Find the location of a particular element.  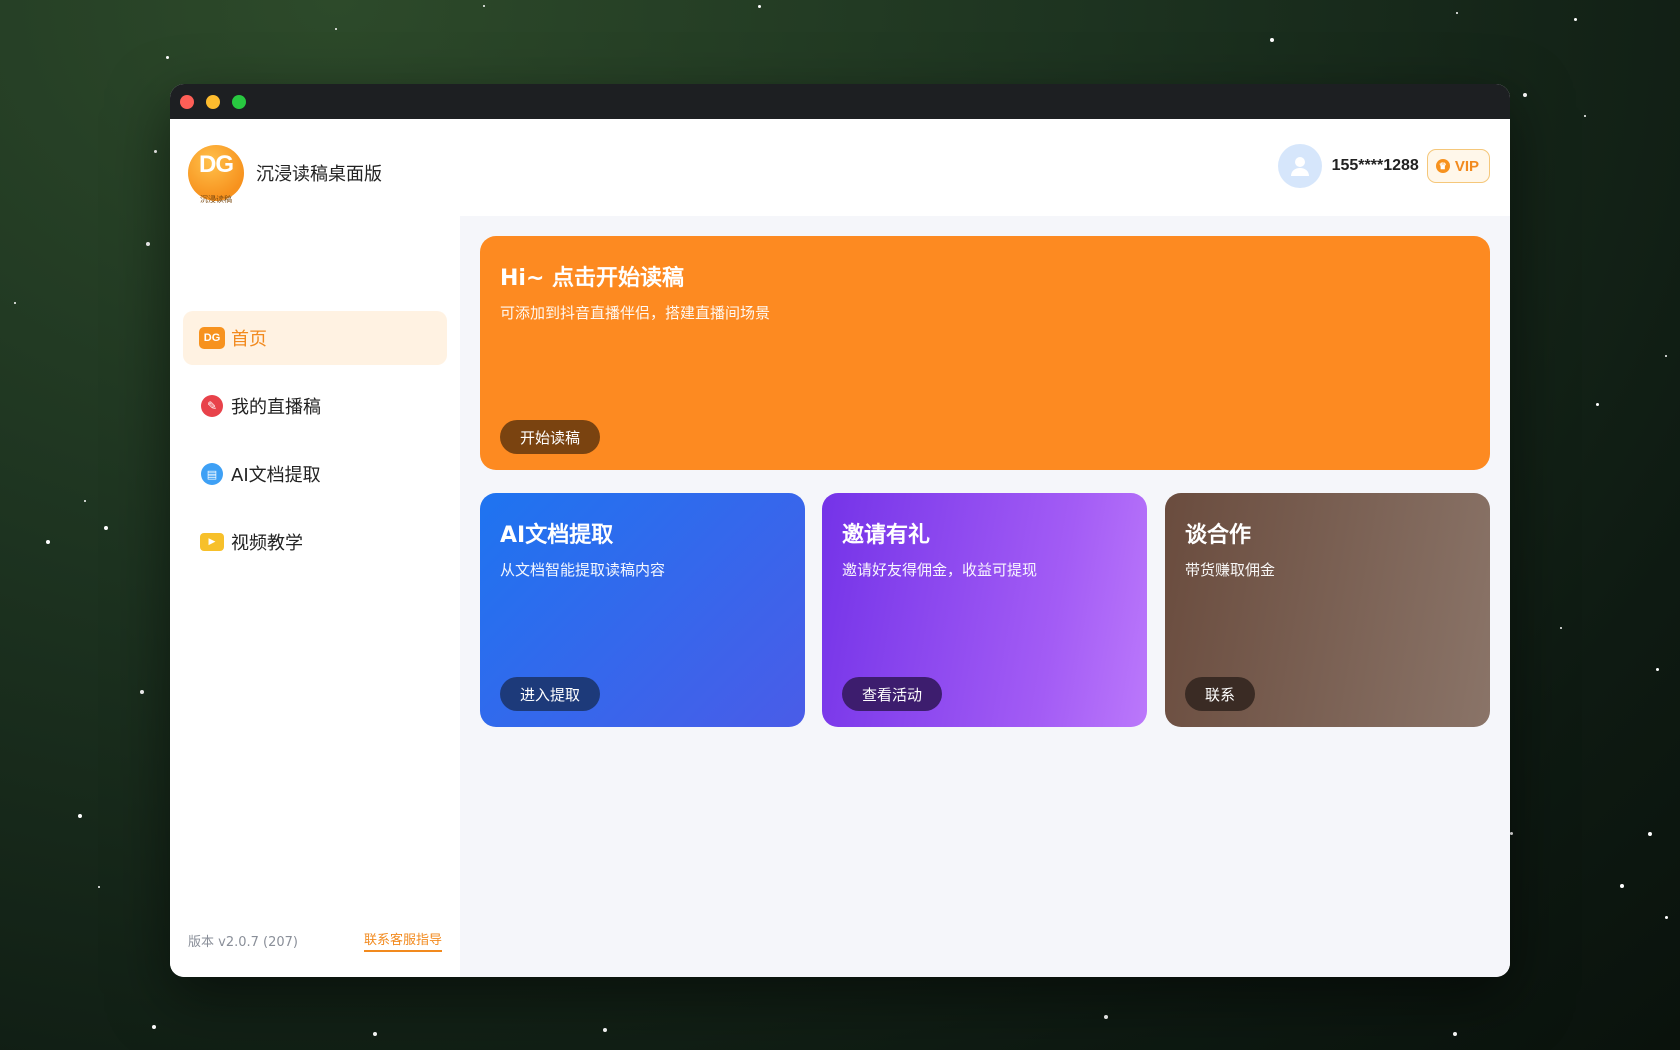

card-subtitle: 邀请好友得佣金，收益可提现 is located at coordinates (940, 570).